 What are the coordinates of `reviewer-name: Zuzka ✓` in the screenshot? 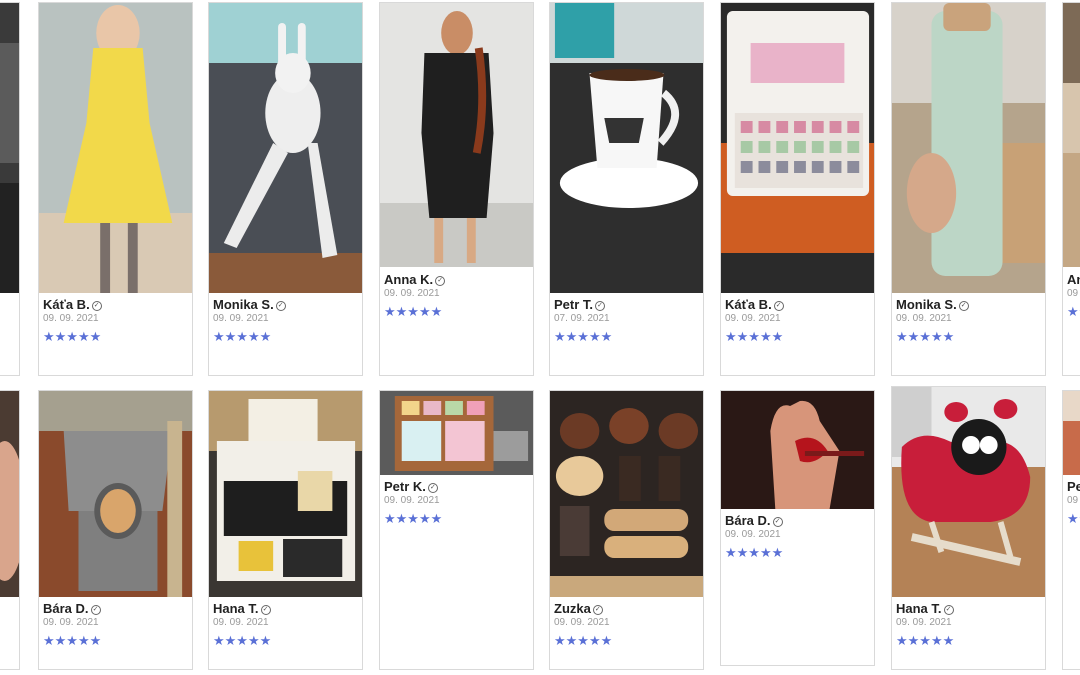 It's located at (628, 608).